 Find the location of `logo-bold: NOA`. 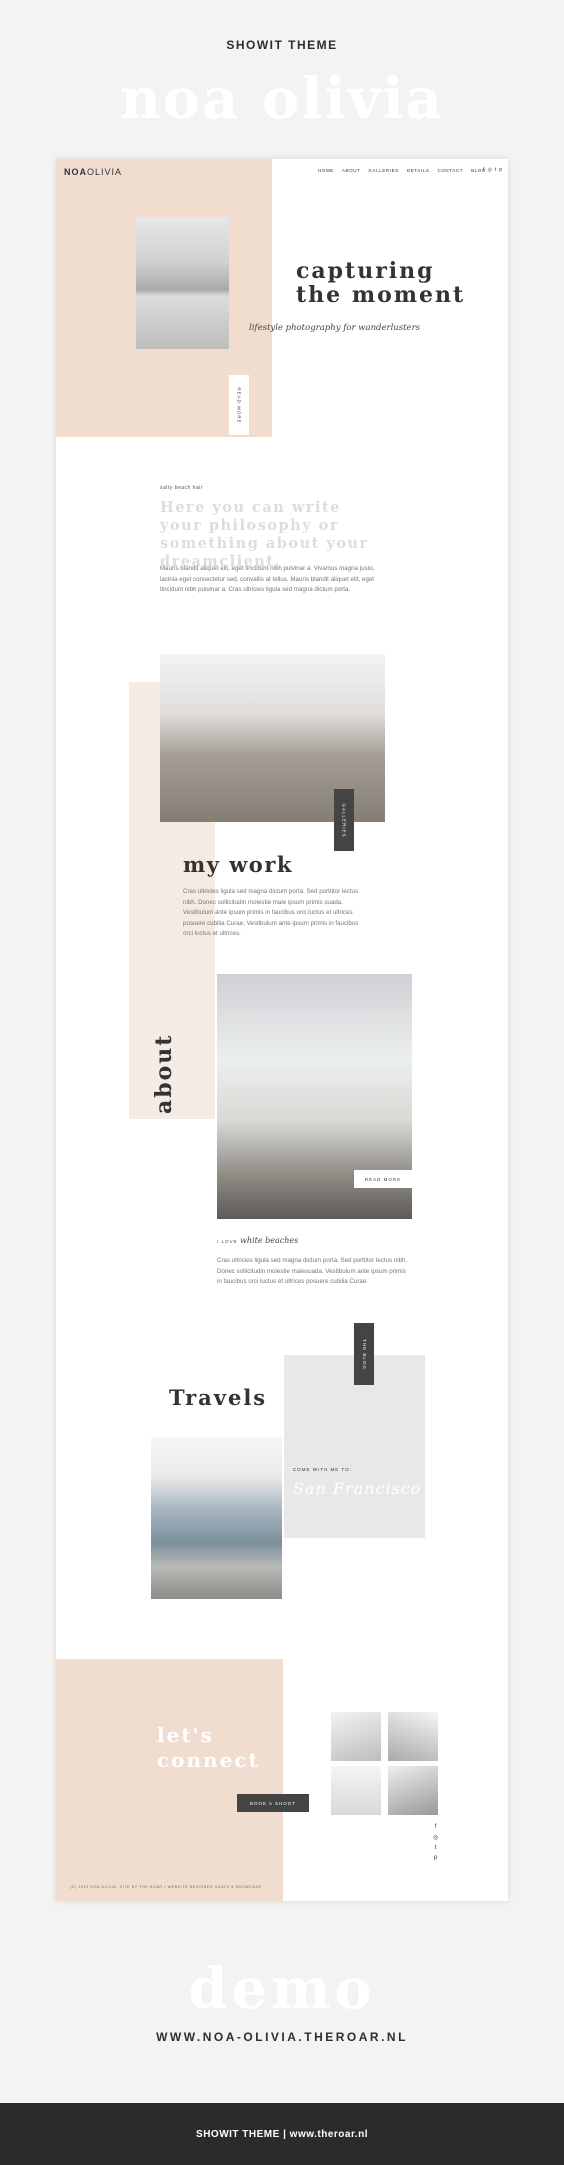

logo-bold: NOA is located at coordinates (75, 172).